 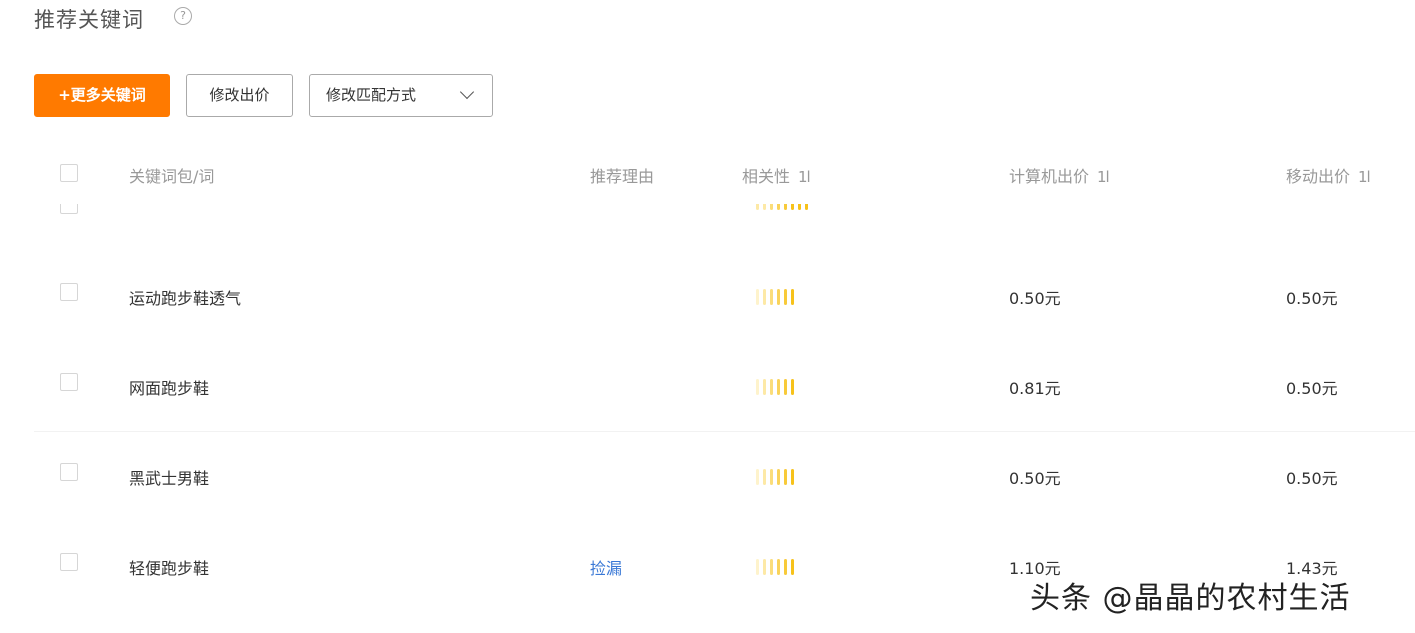 I want to click on keyword-cell: 轻便跑步鞋, so click(x=169, y=568).